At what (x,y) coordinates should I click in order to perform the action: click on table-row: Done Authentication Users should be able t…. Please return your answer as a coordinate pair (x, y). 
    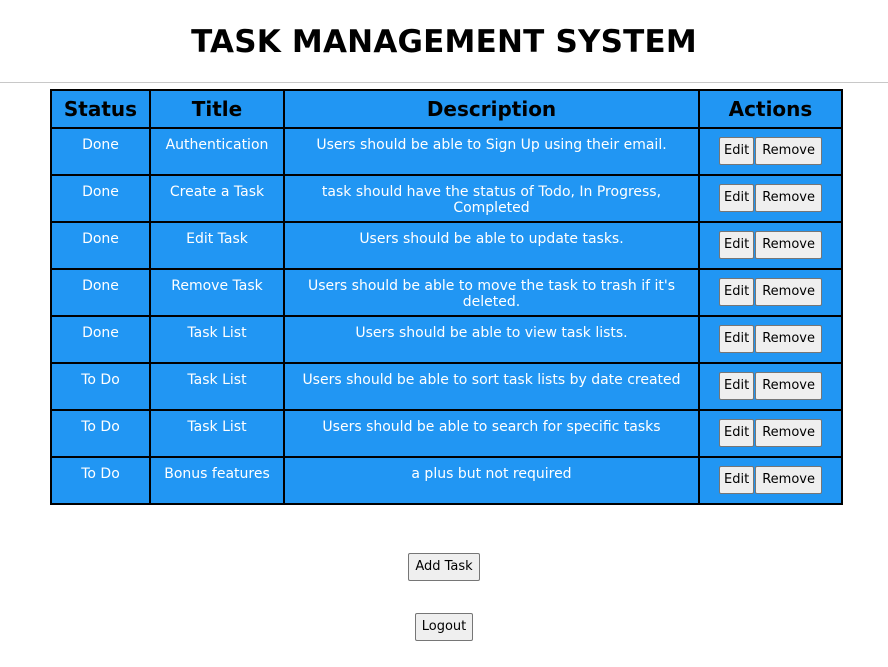
    Looking at the image, I should click on (446, 151).